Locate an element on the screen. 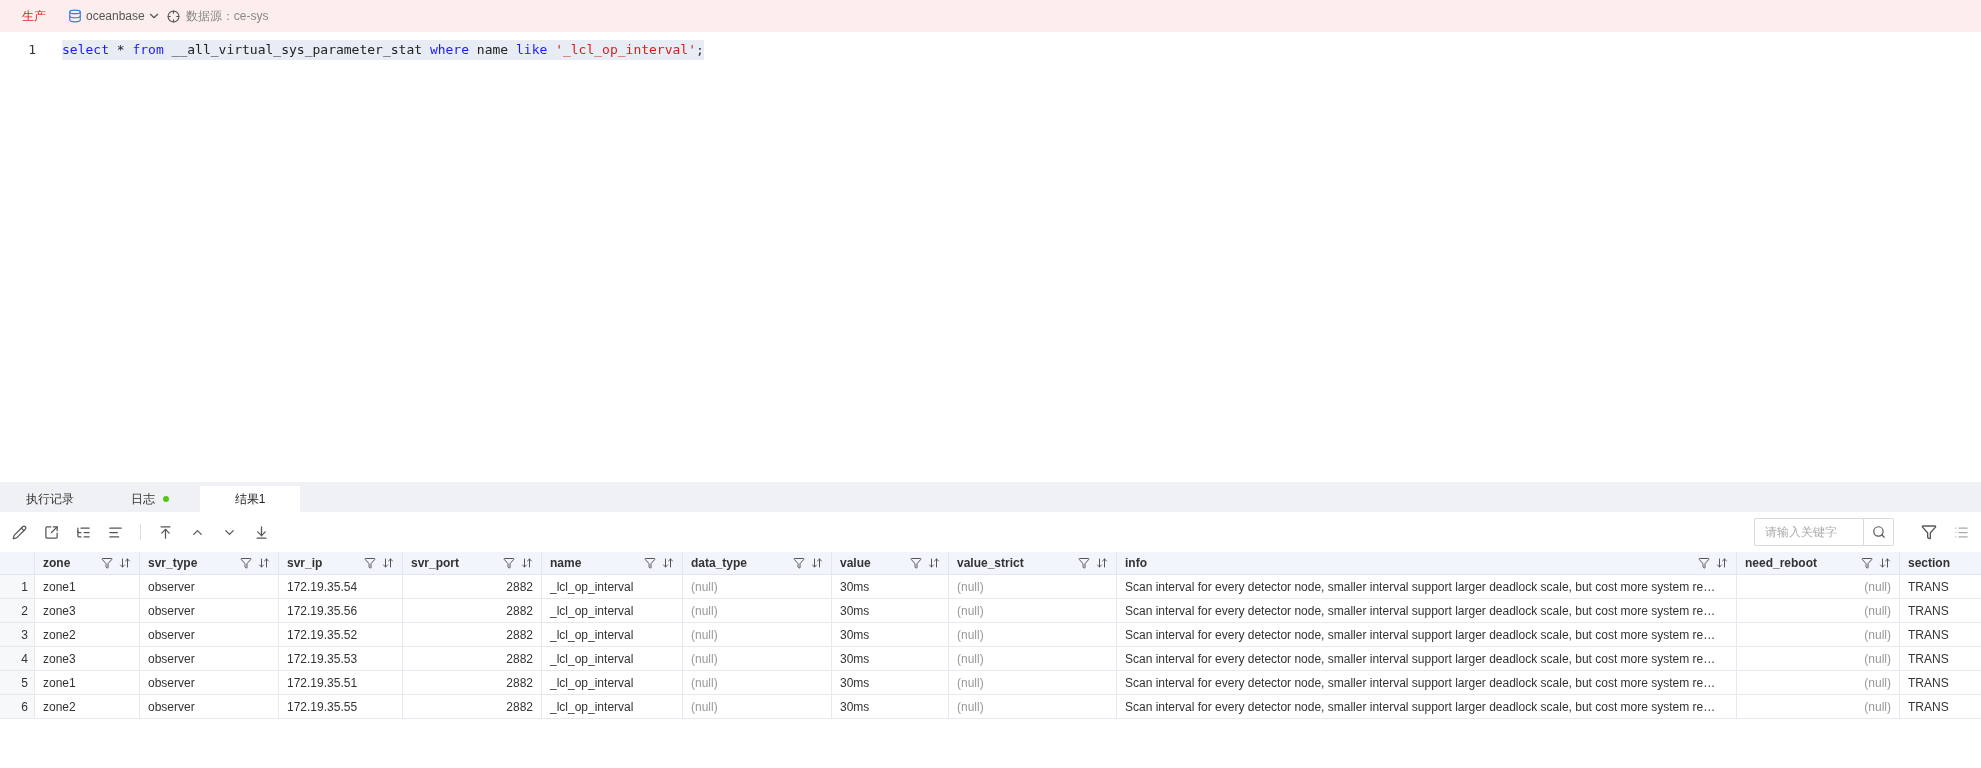  column-header: svr_ip is located at coordinates (340, 563).